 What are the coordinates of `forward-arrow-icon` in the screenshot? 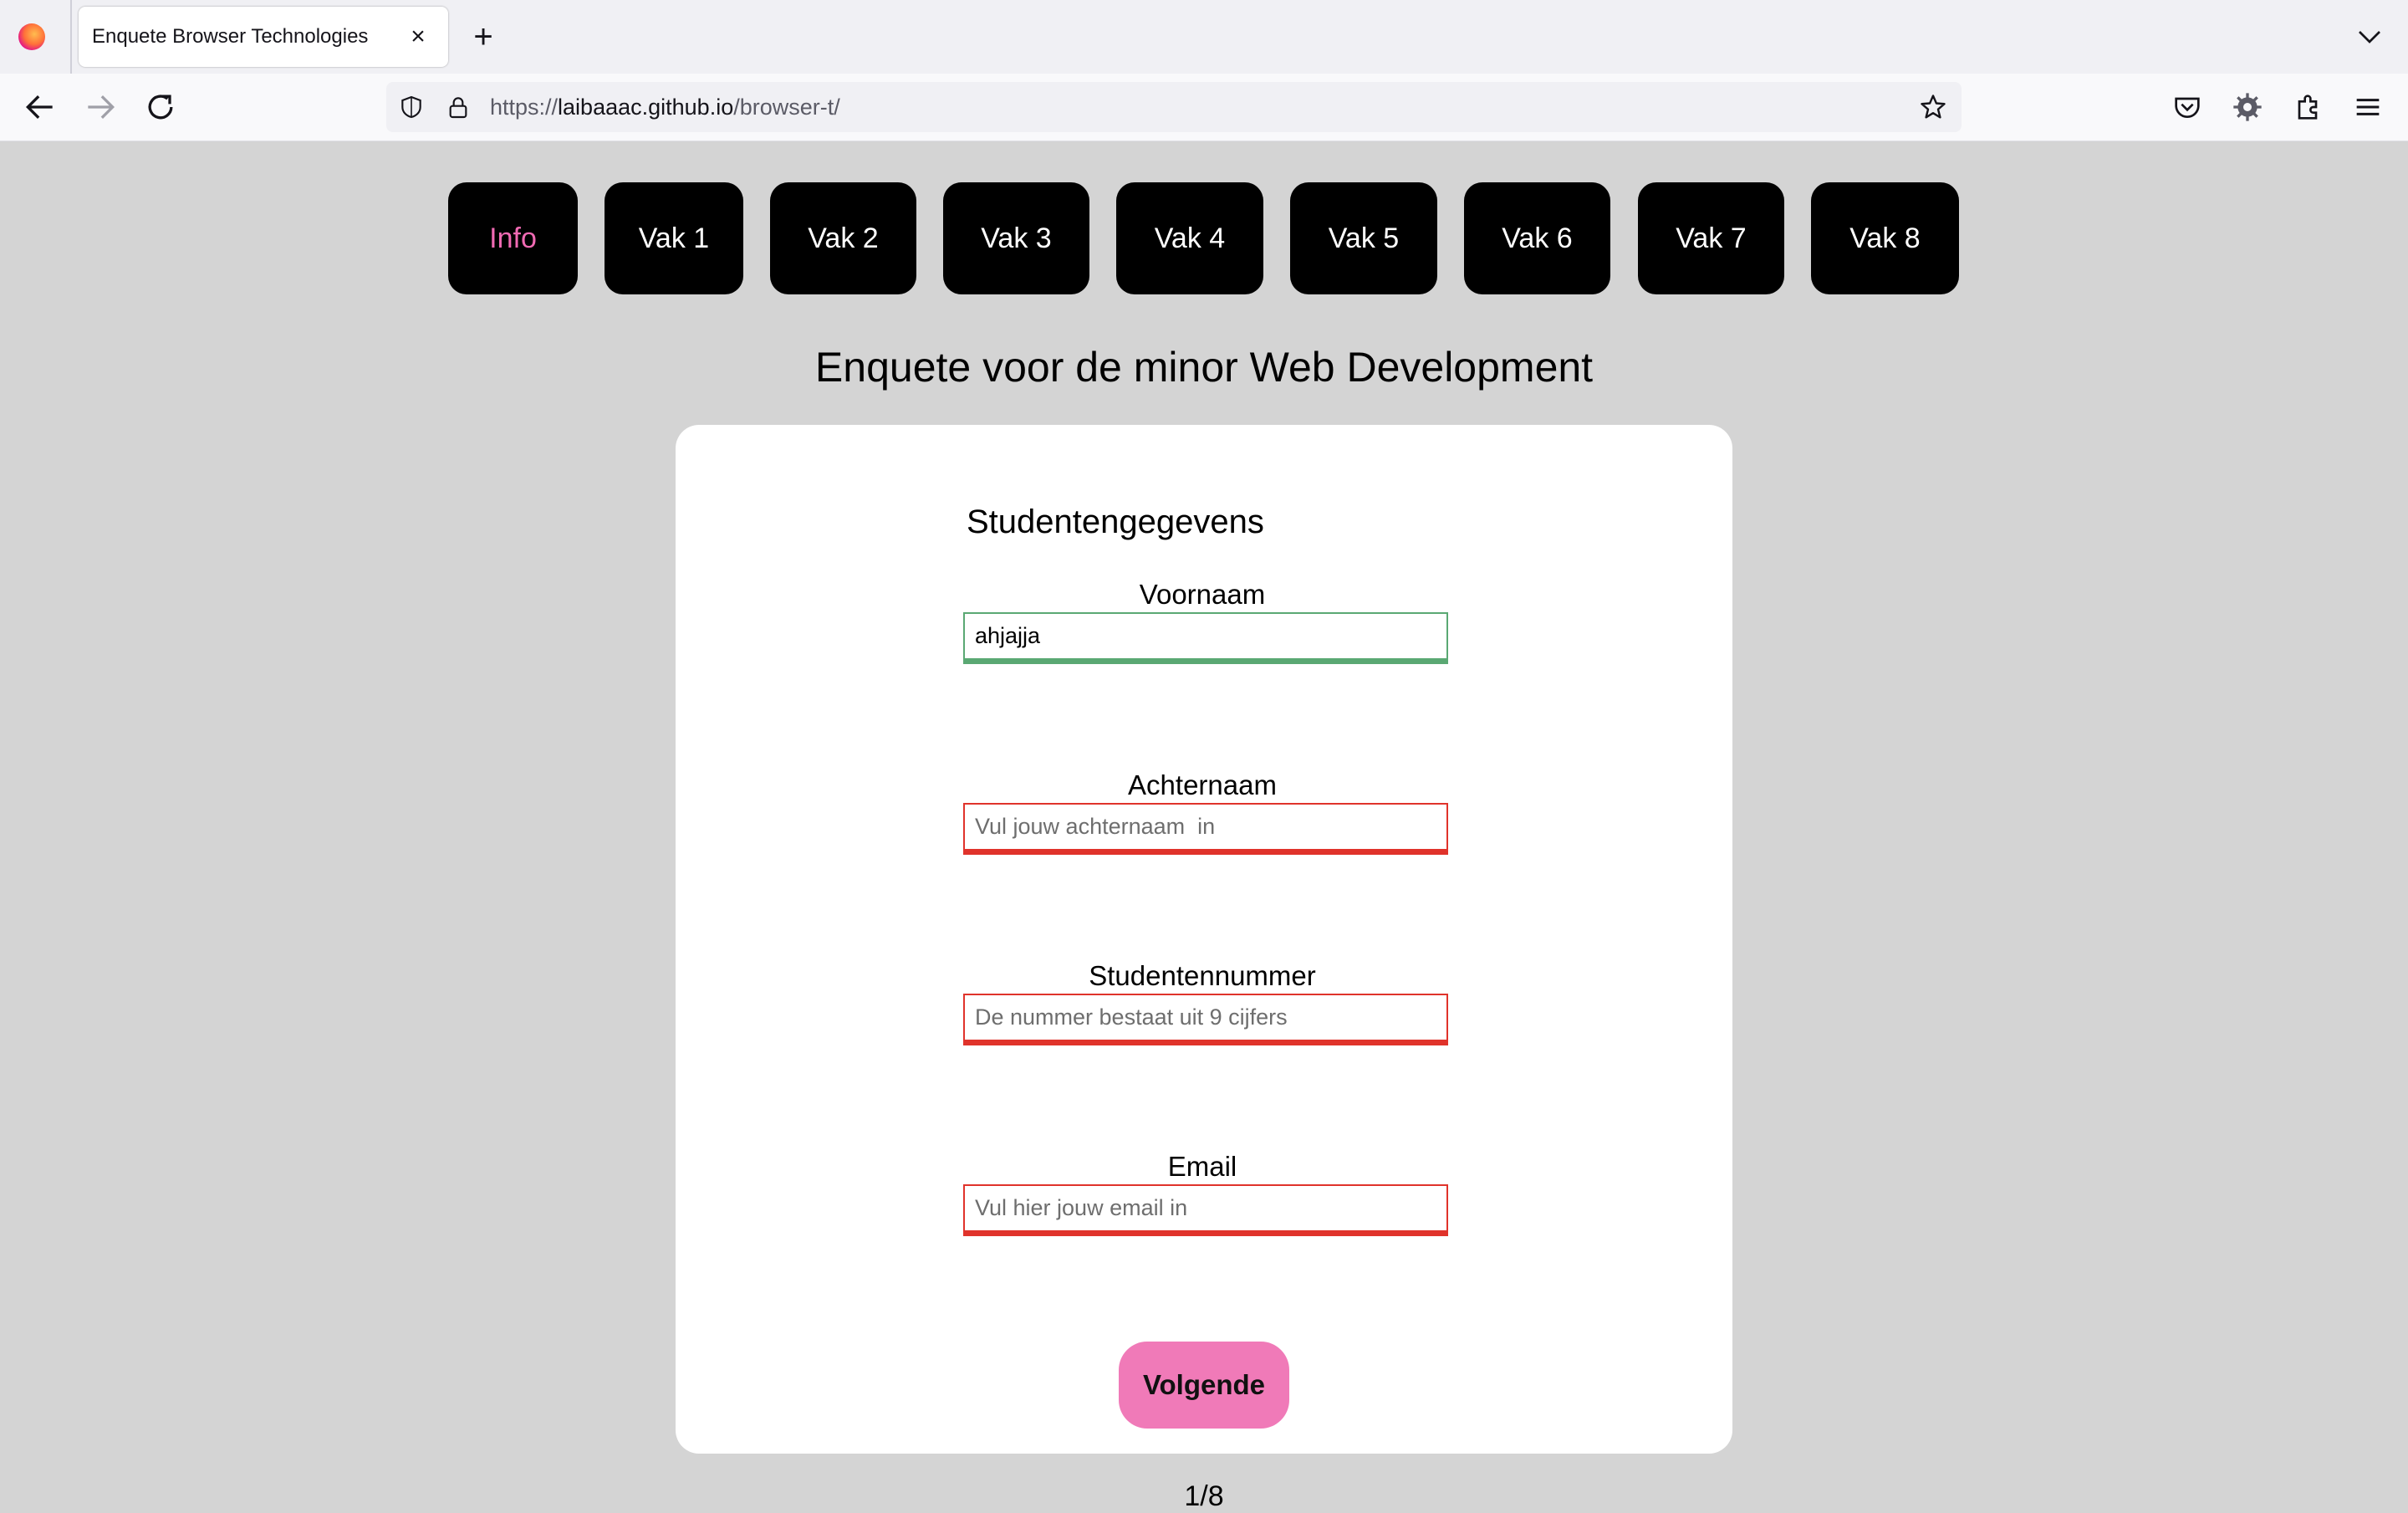 It's located at (101, 107).